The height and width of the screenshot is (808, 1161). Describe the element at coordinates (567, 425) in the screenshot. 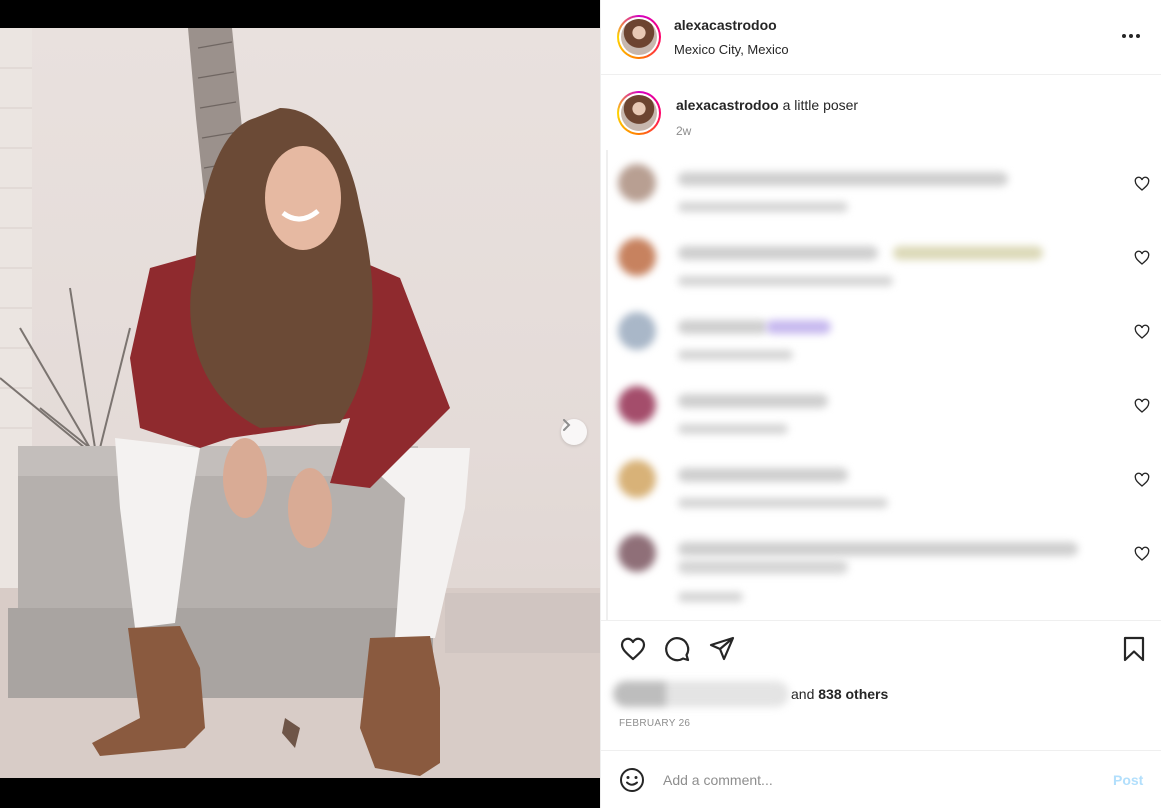

I see `chevron-right-icon` at that location.